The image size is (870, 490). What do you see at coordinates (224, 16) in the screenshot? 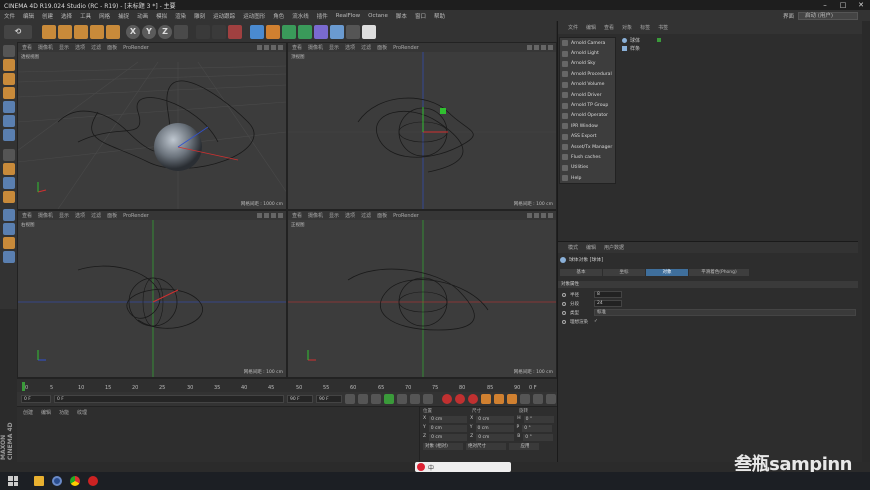
I see `menu-item: 运动跟踪` at bounding box center [224, 16].